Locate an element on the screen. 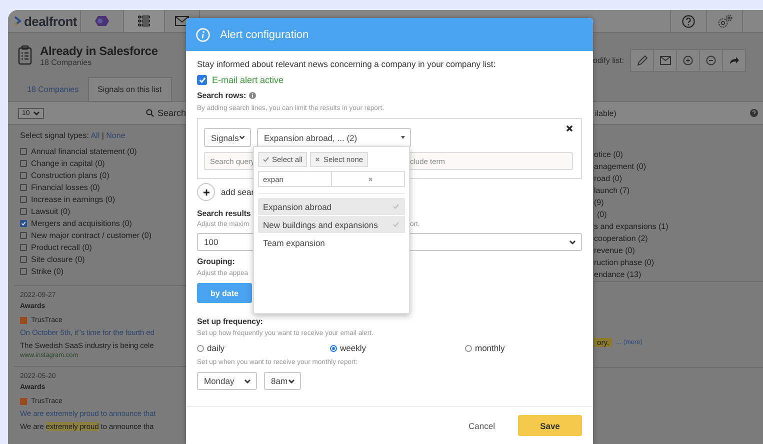  day-select: Monday is located at coordinates (227, 381).